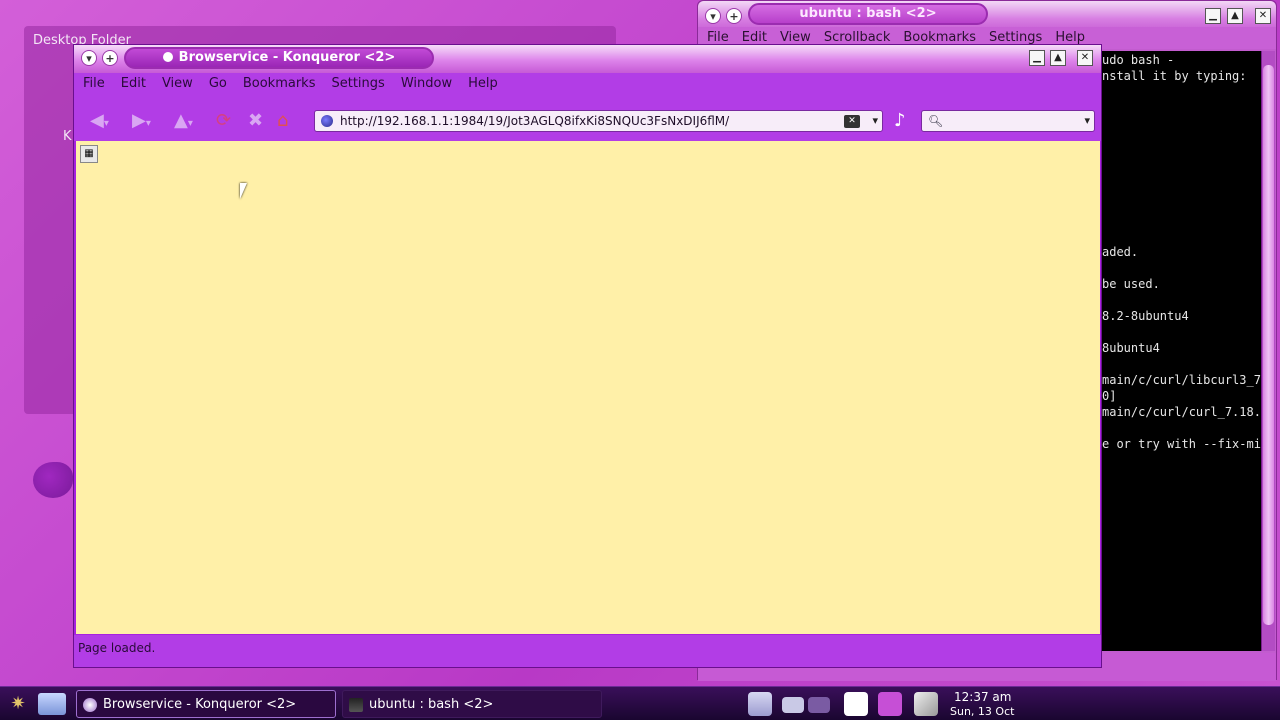 This screenshot has height=720, width=1280. What do you see at coordinates (177, 85) in the screenshot?
I see `menu-view: View` at bounding box center [177, 85].